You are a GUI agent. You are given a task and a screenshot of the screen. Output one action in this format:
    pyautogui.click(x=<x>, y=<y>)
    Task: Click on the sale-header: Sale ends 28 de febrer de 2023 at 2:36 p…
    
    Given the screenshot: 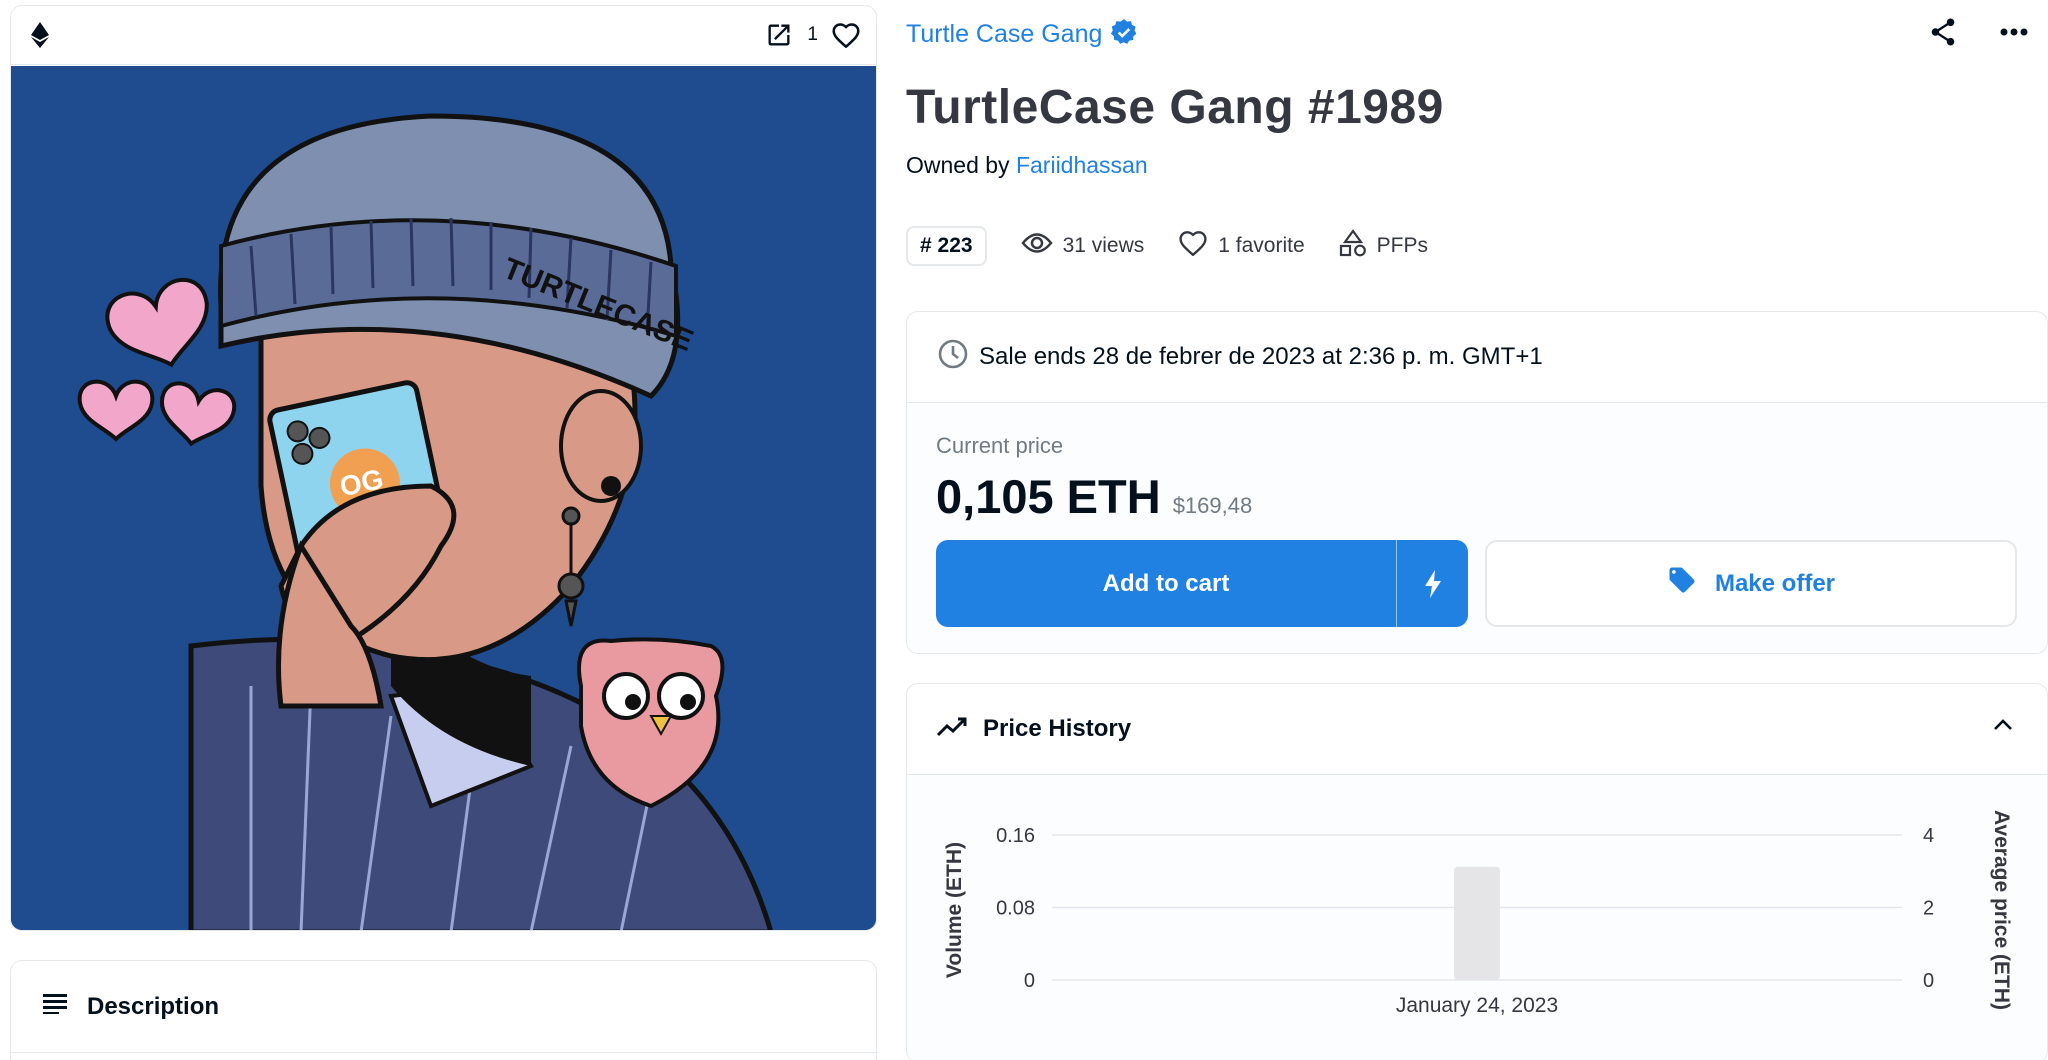 What is the action you would take?
    pyautogui.click(x=1477, y=357)
    